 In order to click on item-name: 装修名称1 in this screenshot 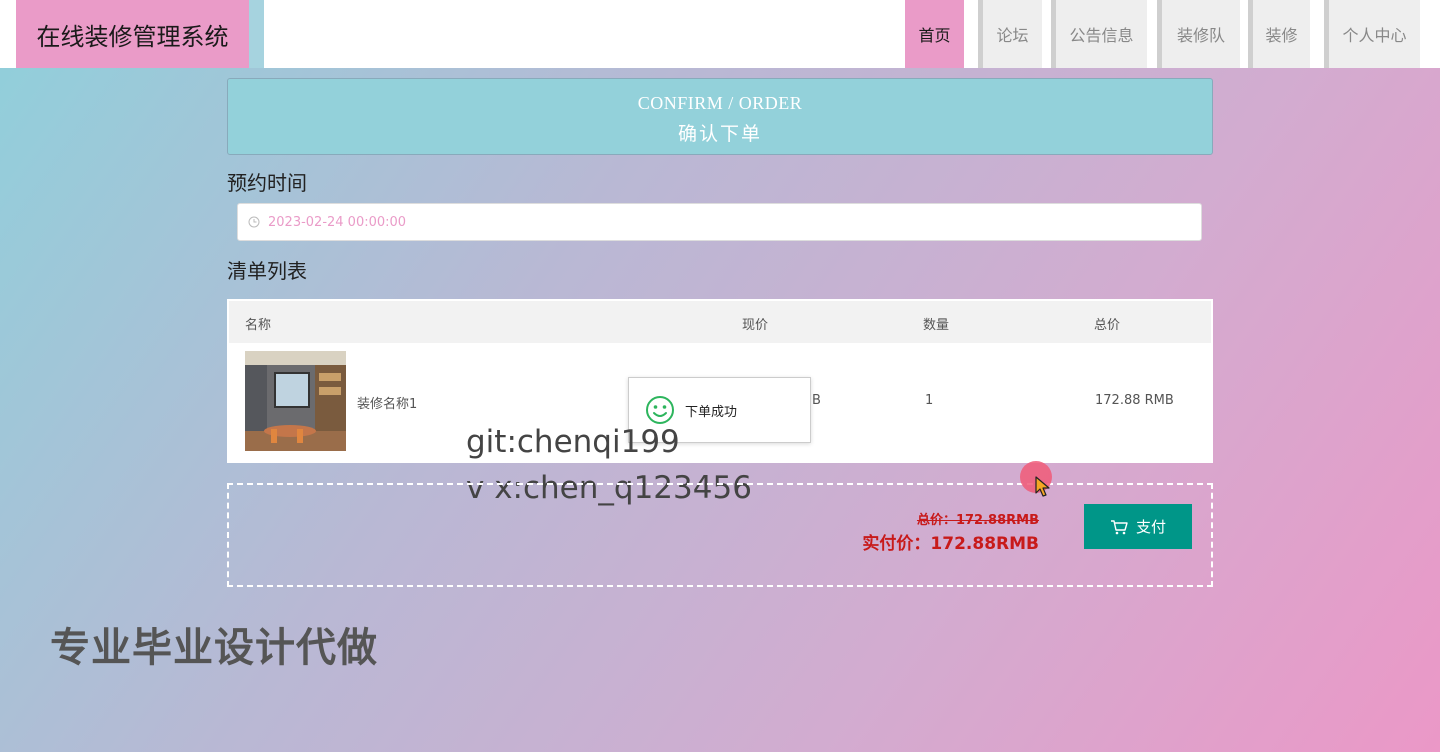, I will do `click(387, 404)`.